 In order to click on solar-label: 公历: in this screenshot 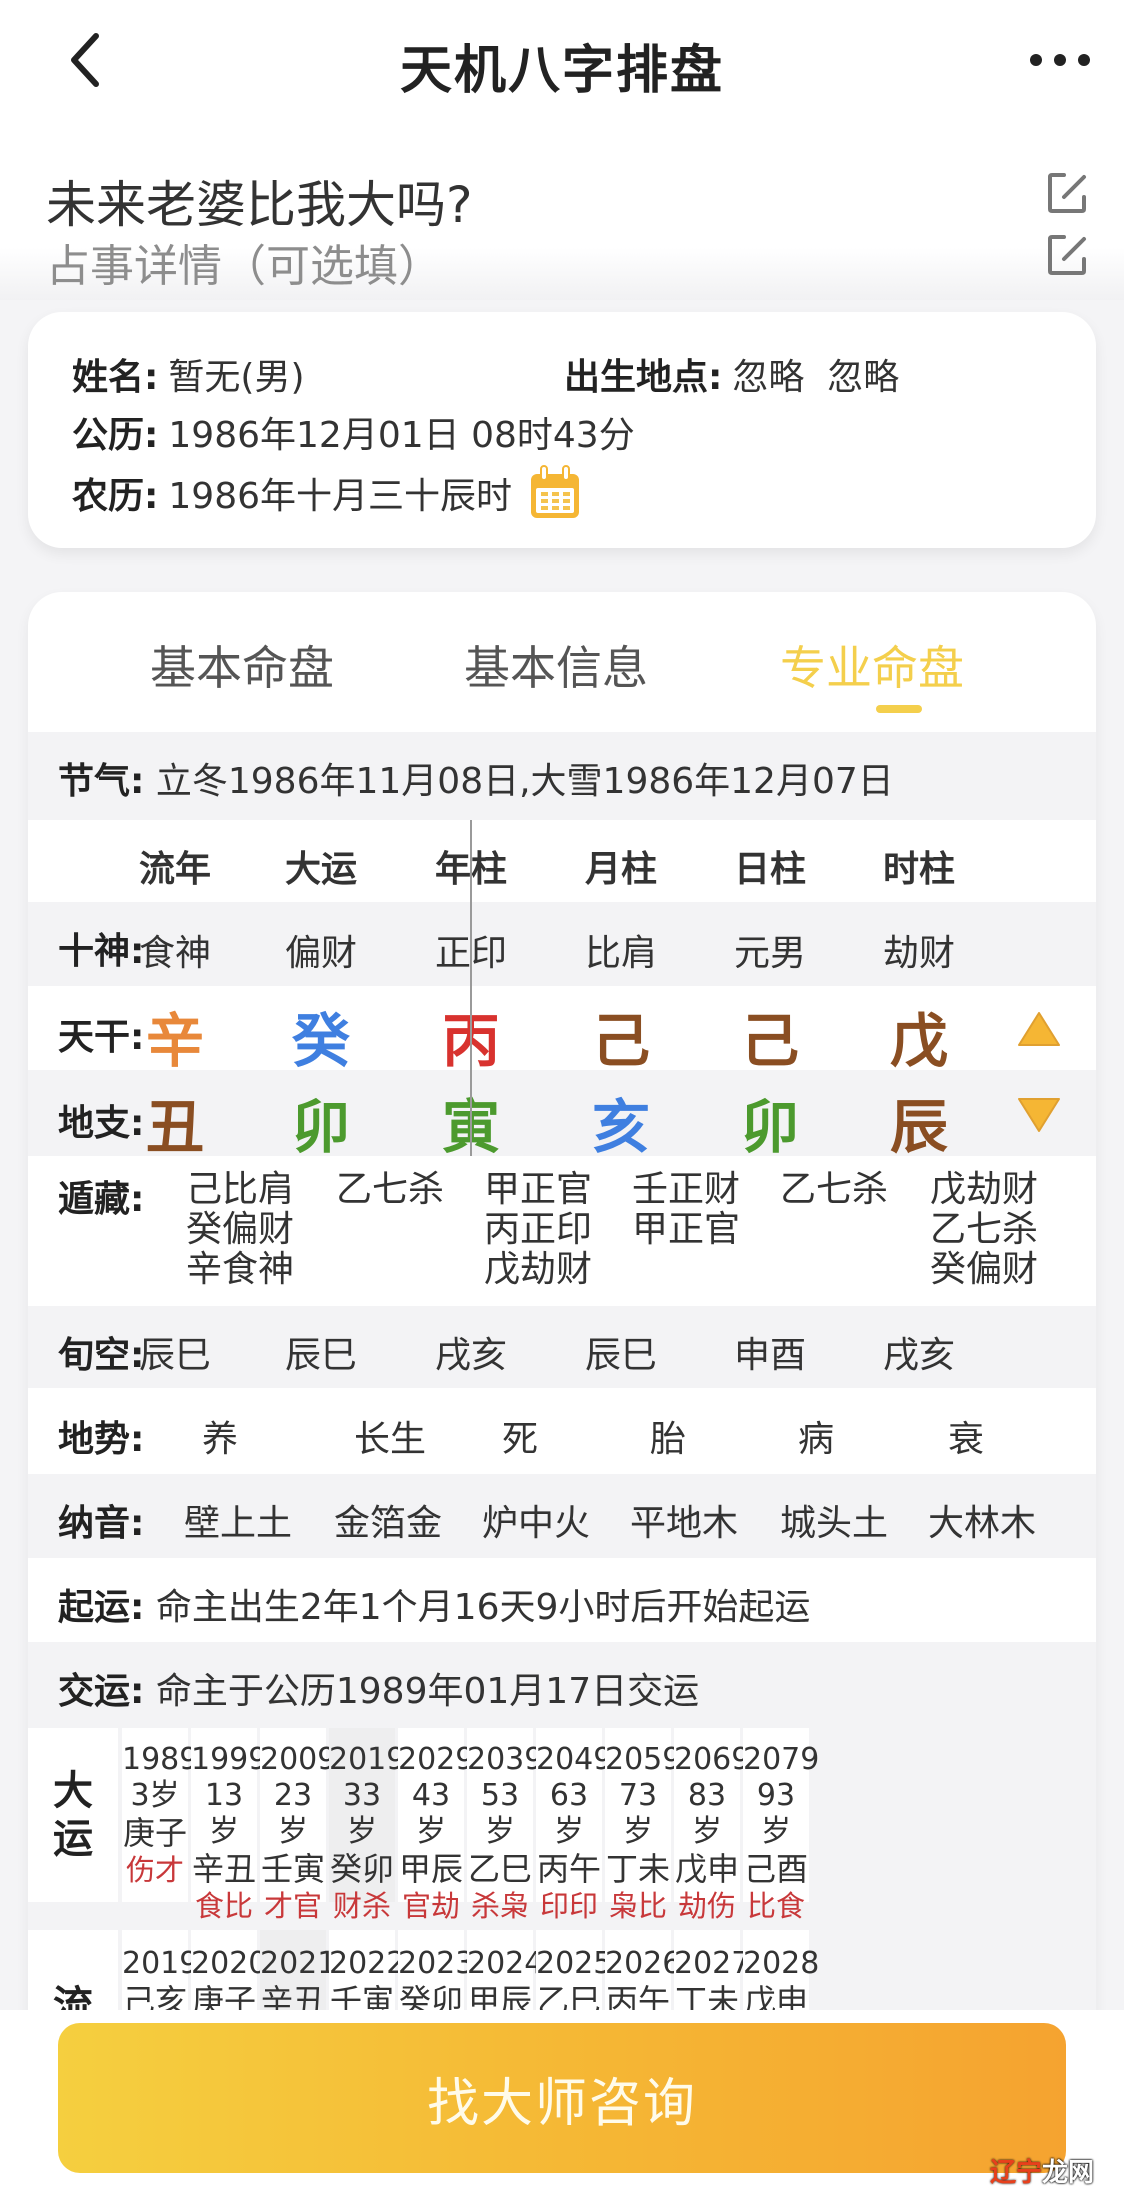, I will do `click(115, 435)`.